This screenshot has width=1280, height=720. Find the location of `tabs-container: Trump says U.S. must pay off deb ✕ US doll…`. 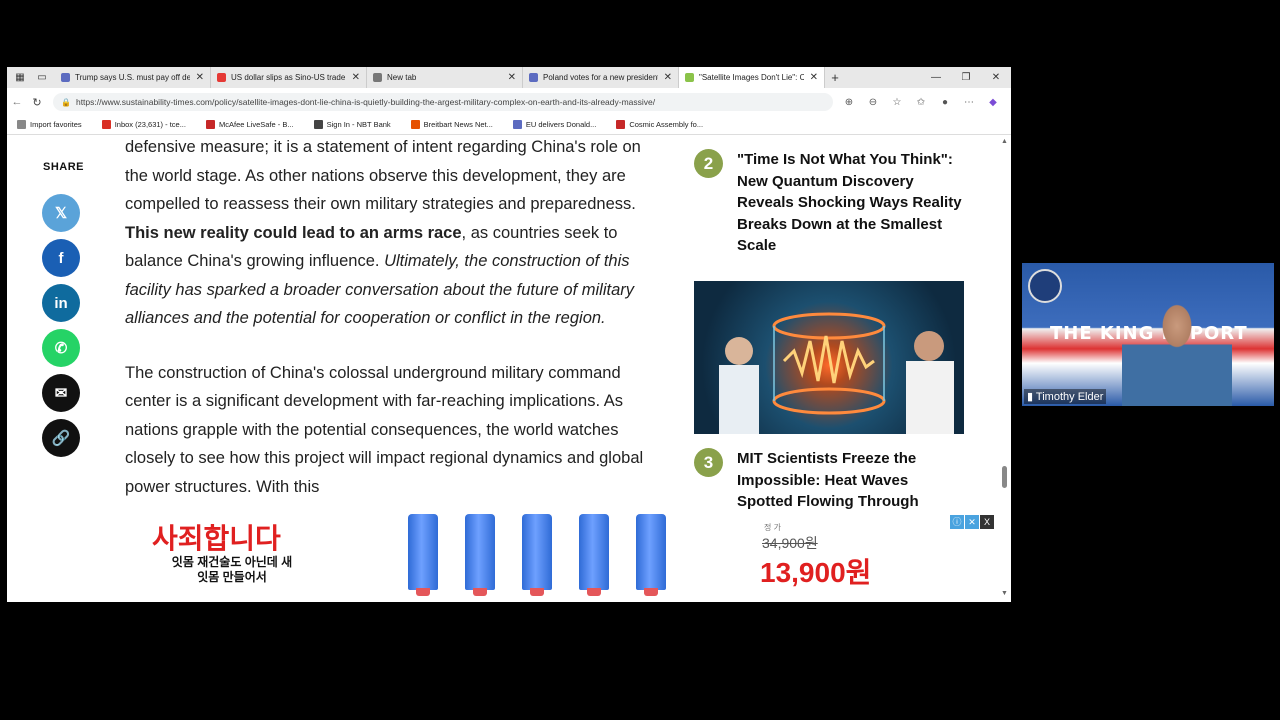

tabs-container: Trump says U.S. must pay off deb ✕ US doll… is located at coordinates (440, 77).